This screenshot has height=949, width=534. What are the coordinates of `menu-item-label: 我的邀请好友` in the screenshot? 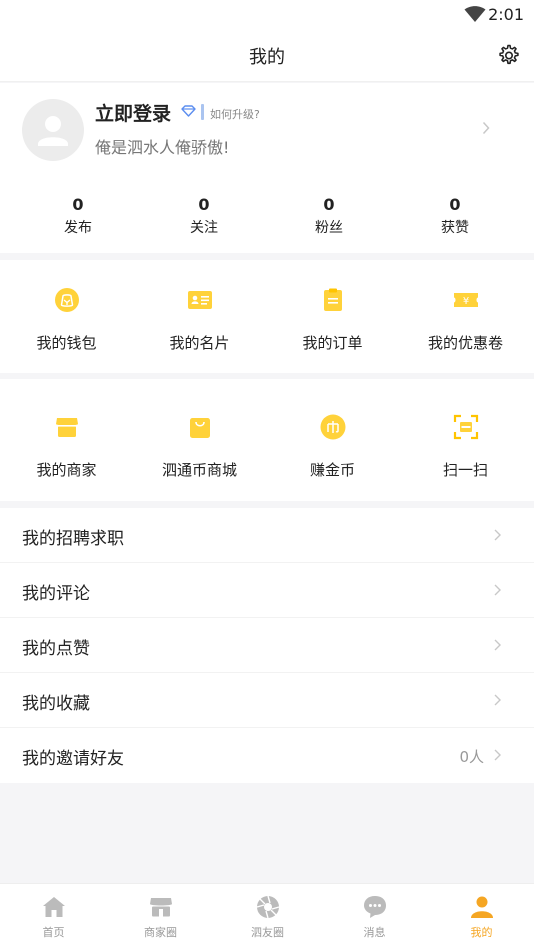 It's located at (73, 759).